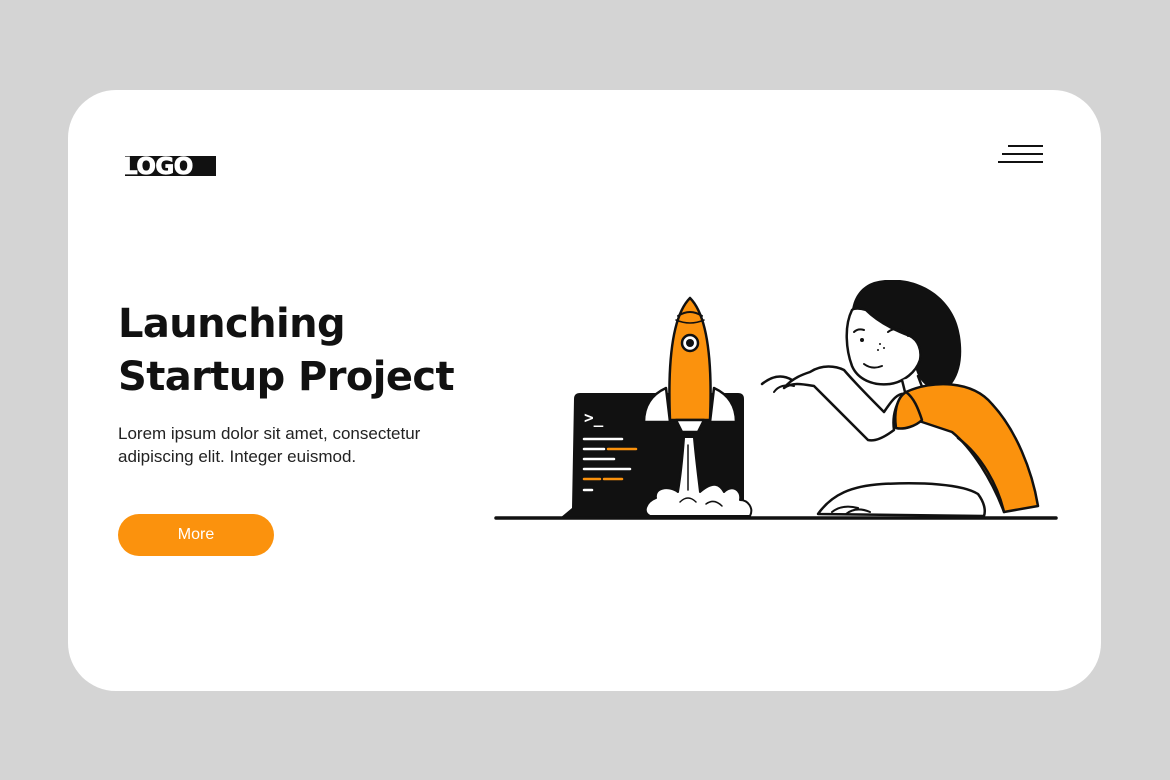  What do you see at coordinates (196, 535) in the screenshot?
I see `more-button: More` at bounding box center [196, 535].